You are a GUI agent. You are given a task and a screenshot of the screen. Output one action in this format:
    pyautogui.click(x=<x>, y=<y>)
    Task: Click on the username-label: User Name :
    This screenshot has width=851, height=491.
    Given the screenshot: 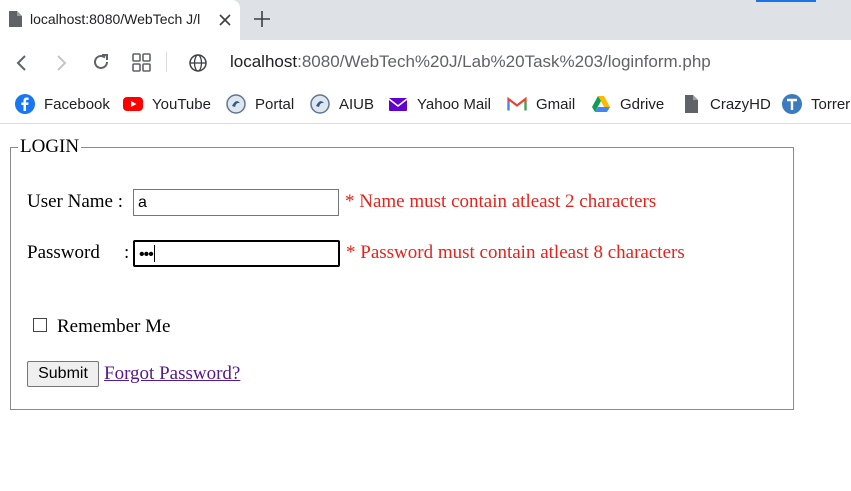 What is the action you would take?
    pyautogui.click(x=75, y=201)
    